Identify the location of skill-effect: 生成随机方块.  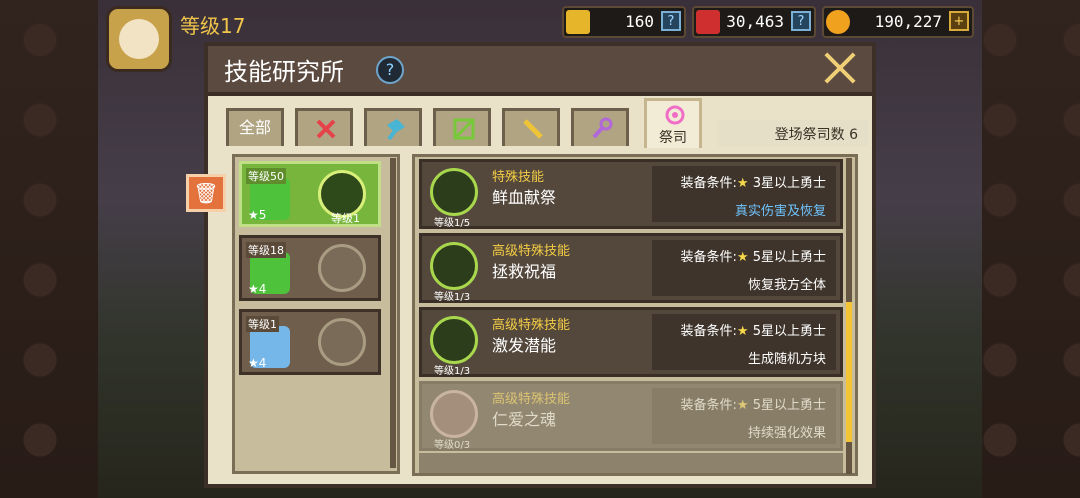
(786, 359).